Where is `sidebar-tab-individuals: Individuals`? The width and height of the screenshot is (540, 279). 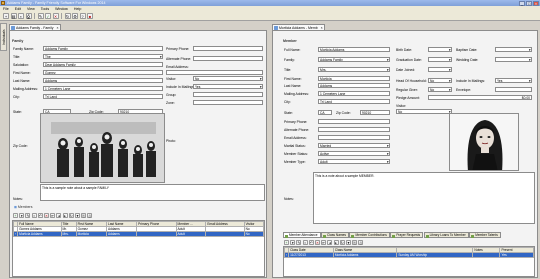 sidebar-tab-individuals: Individuals is located at coordinates (3, 37).